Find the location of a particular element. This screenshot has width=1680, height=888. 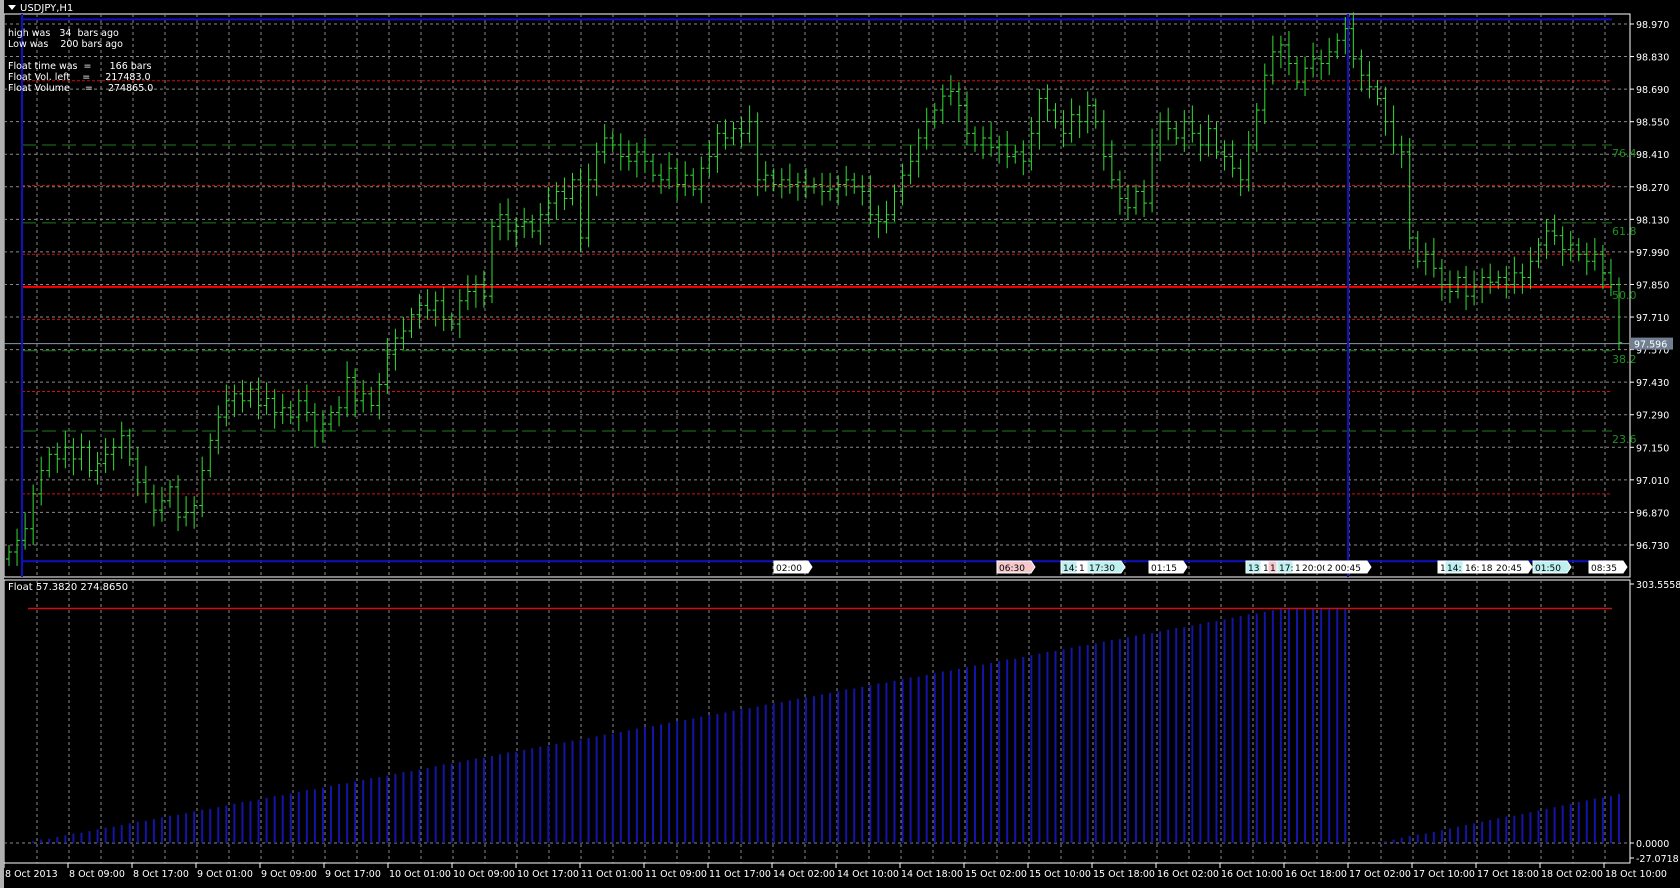

time-tick-label: 16 Oct 02:00 is located at coordinates (1188, 874).